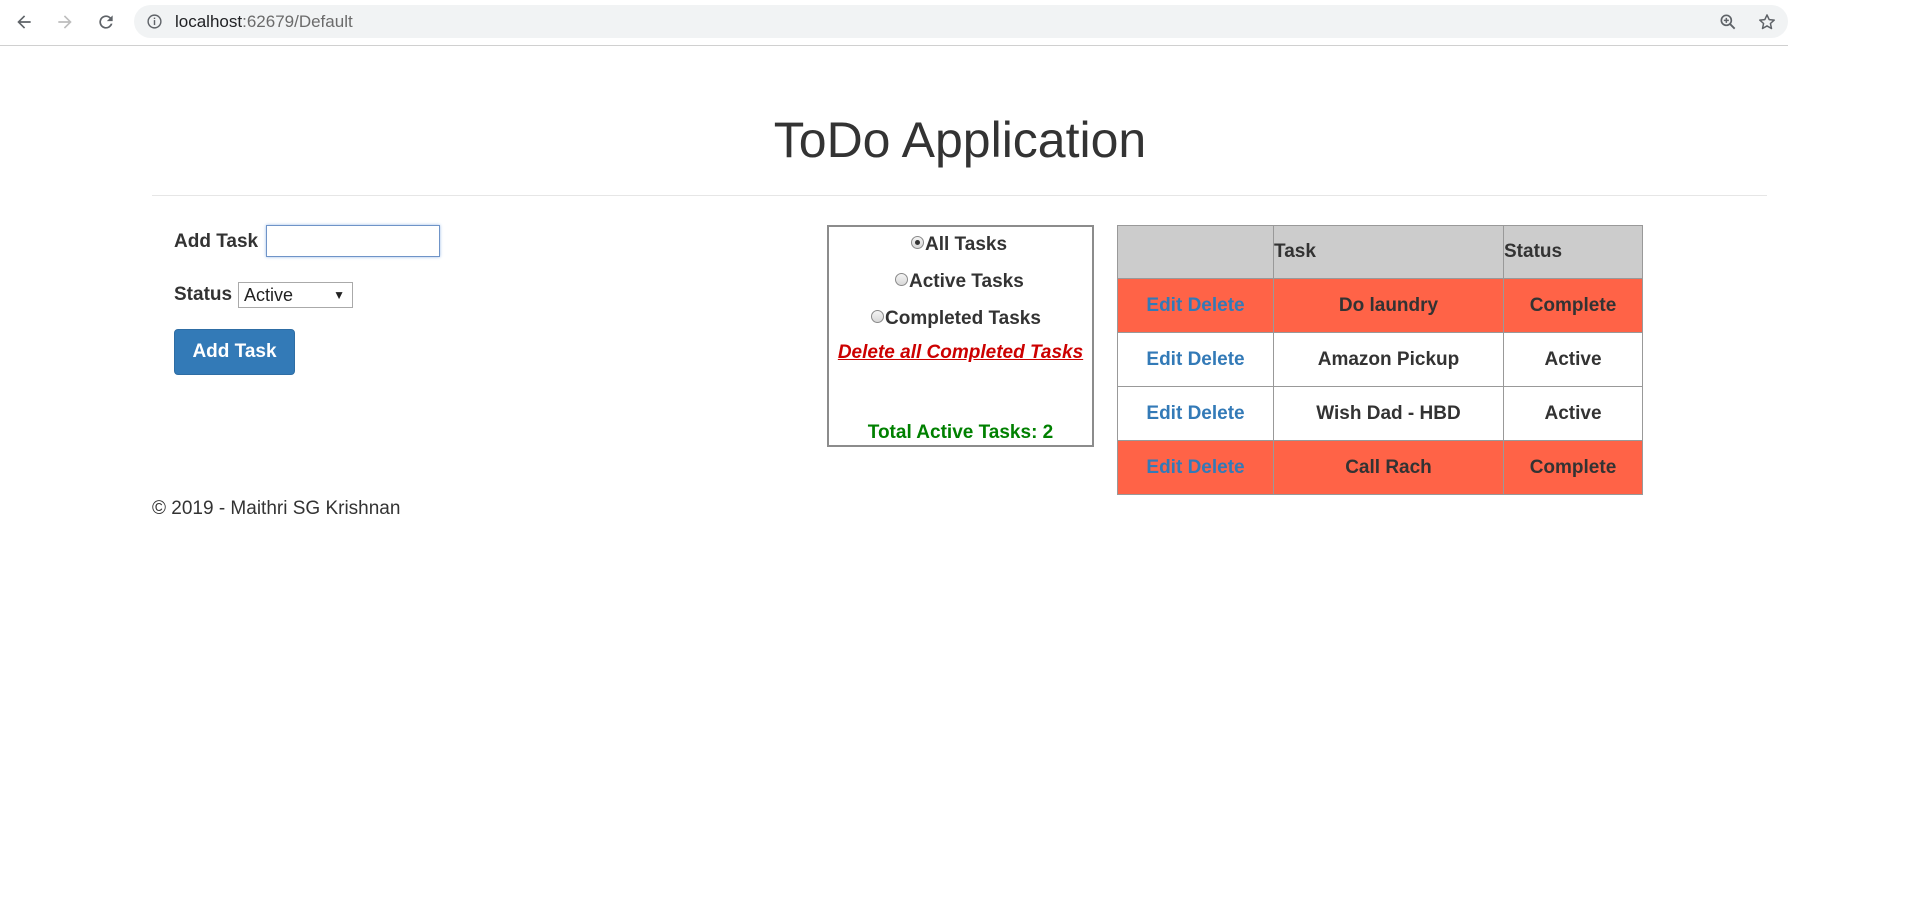 The height and width of the screenshot is (903, 1914). I want to click on add-task-button: Add Task, so click(234, 352).